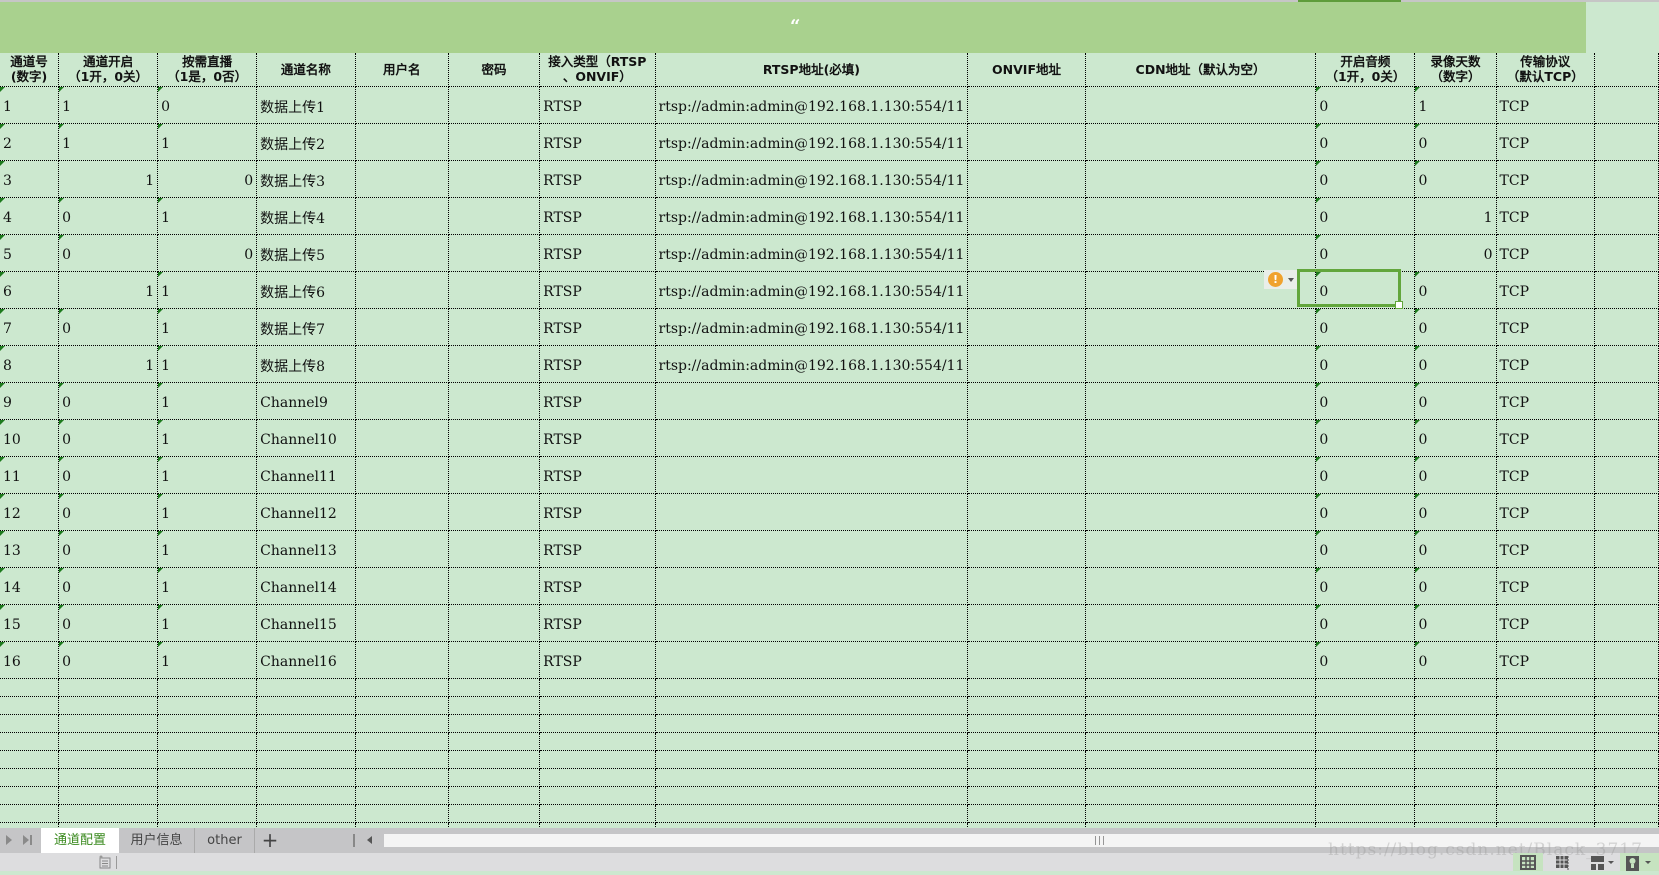  Describe the element at coordinates (306, 253) in the screenshot. I see `channel-name-cell: 数据上传5` at that location.